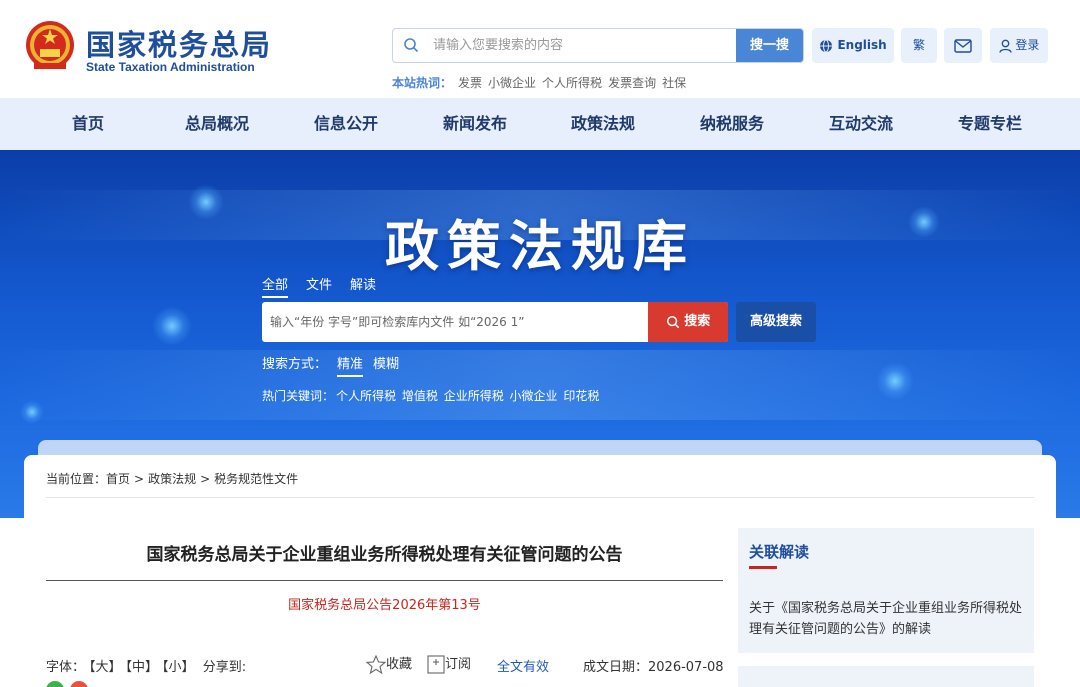 The image size is (1080, 687). I want to click on hot-keyword-link: 印花税, so click(581, 396).